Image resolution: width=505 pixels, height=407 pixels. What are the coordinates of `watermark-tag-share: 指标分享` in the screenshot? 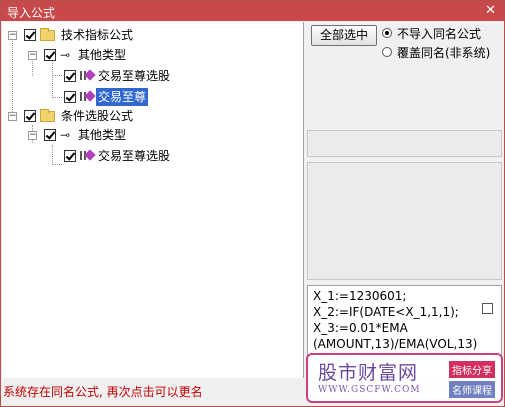 It's located at (472, 369).